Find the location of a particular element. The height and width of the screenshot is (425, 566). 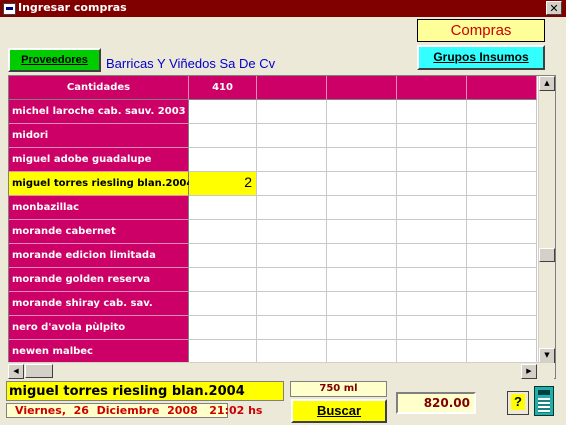

vertical-scrollbar: ▲ ▼ is located at coordinates (546, 227).